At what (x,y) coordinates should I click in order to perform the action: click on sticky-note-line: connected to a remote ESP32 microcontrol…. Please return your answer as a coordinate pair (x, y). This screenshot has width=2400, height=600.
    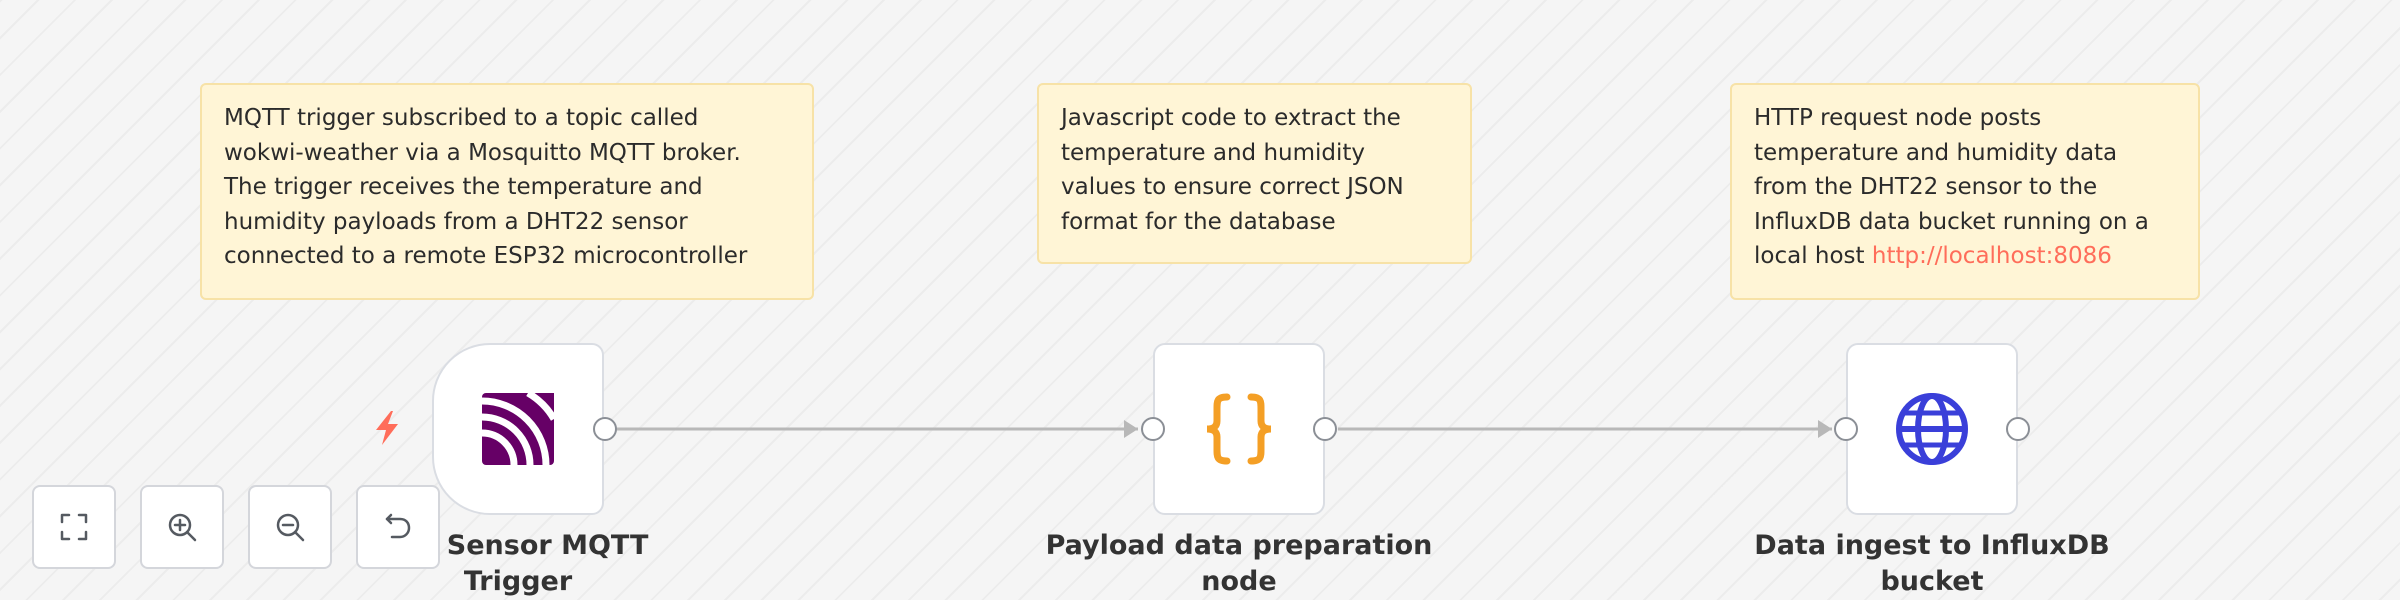
    Looking at the image, I should click on (486, 256).